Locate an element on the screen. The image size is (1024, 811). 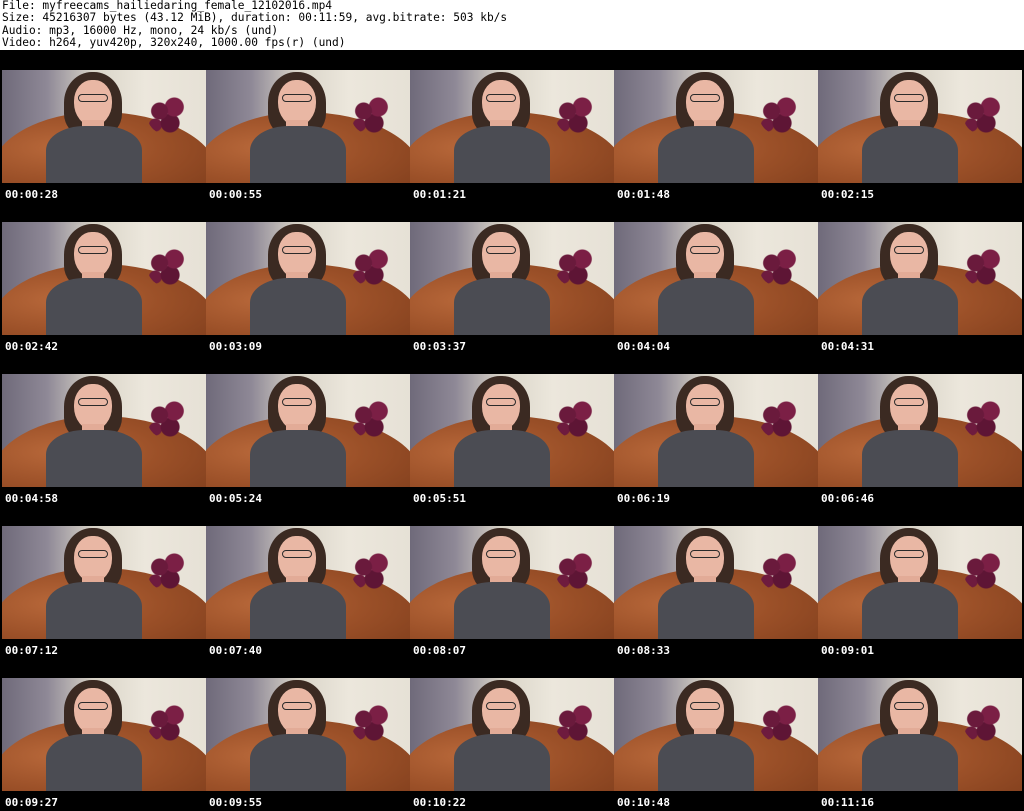
thumbnail-cell: 00:04:58 is located at coordinates (104, 430).